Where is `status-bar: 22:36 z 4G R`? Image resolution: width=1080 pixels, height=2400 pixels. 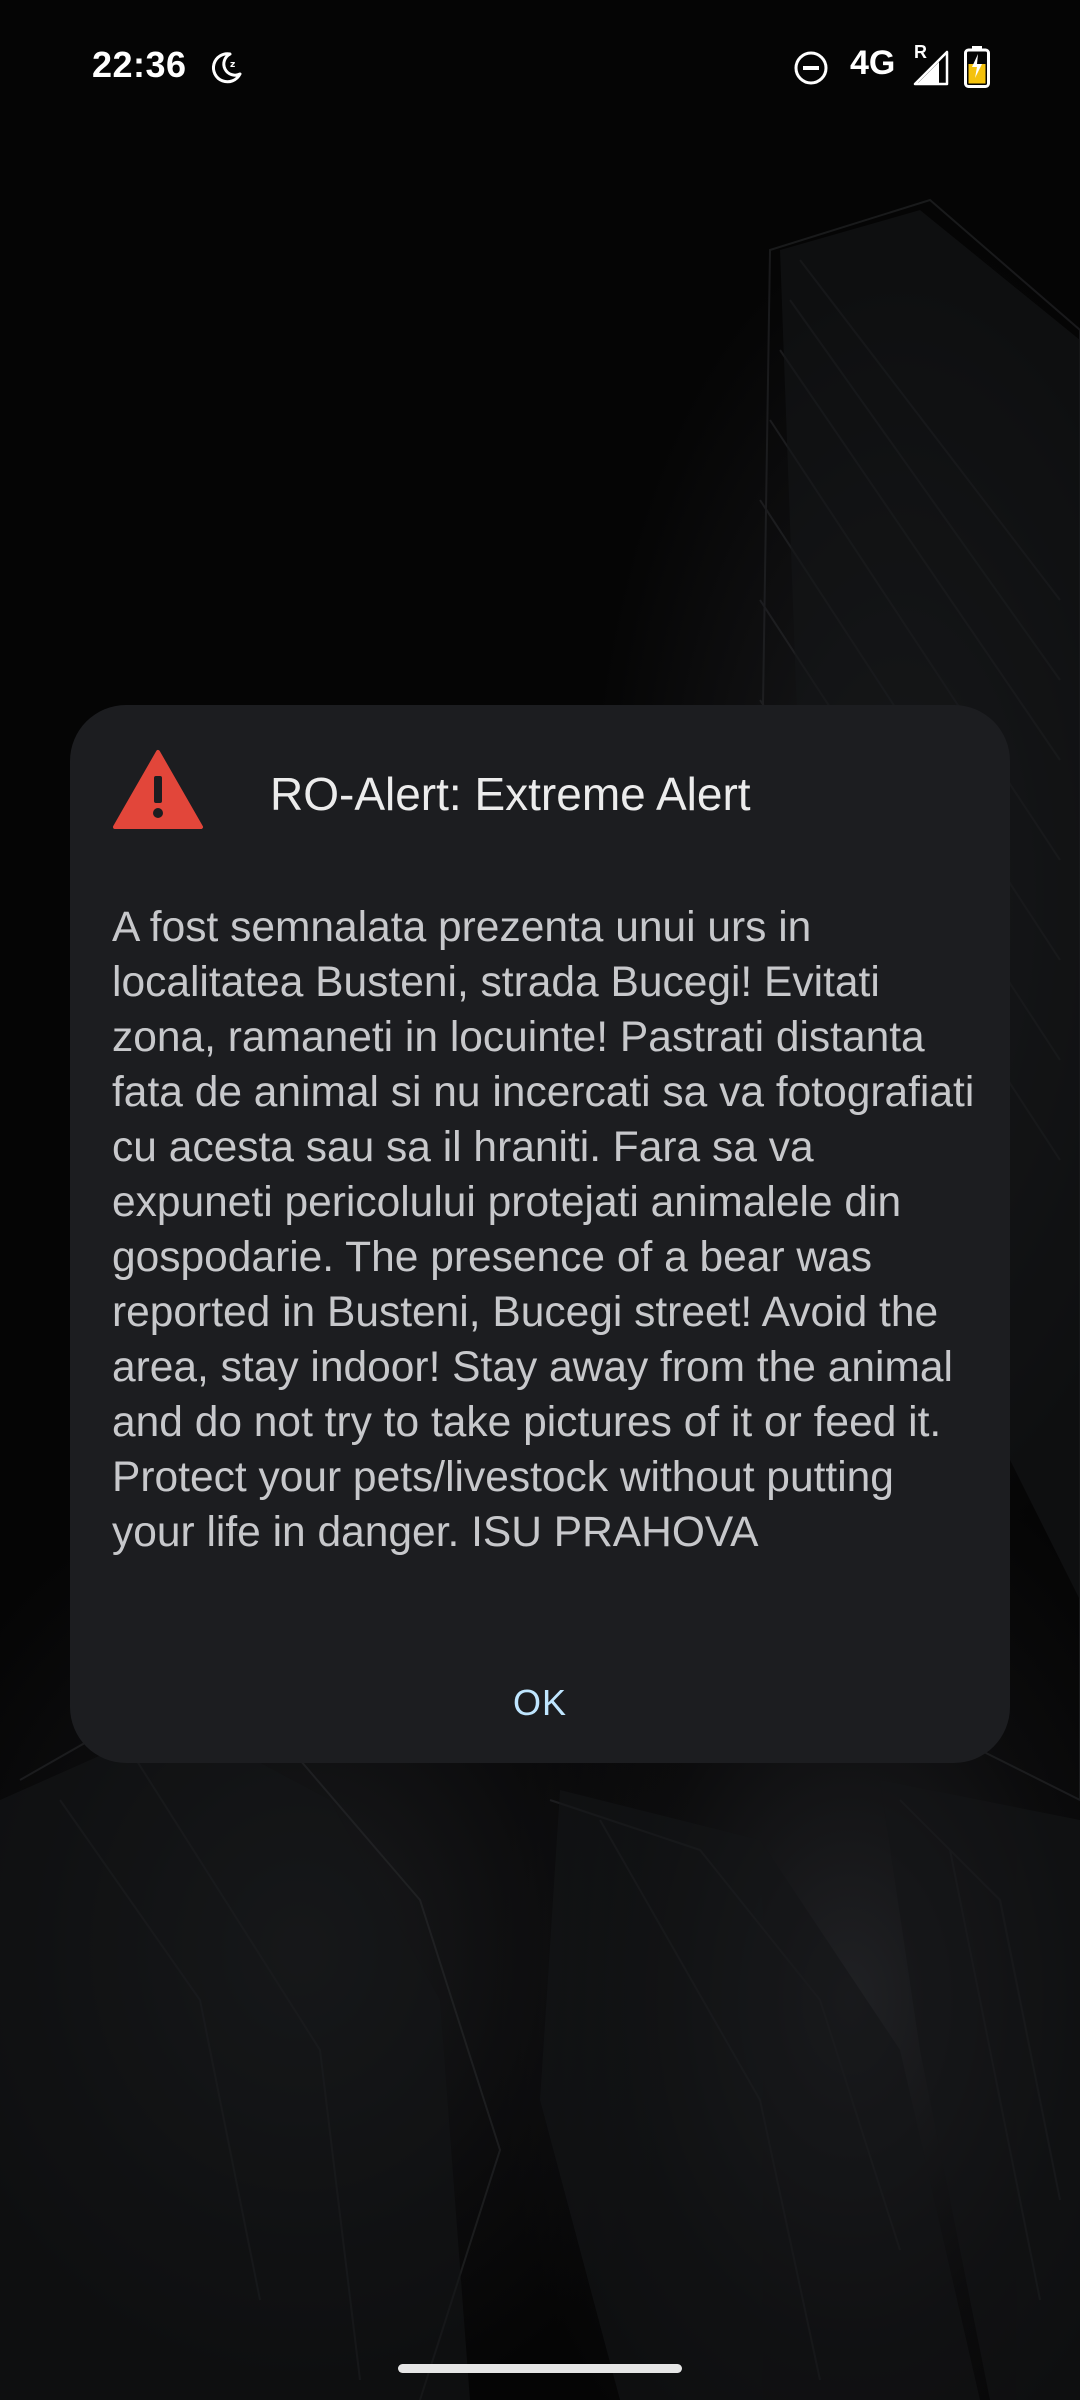 status-bar: 22:36 z 4G R is located at coordinates (540, 67).